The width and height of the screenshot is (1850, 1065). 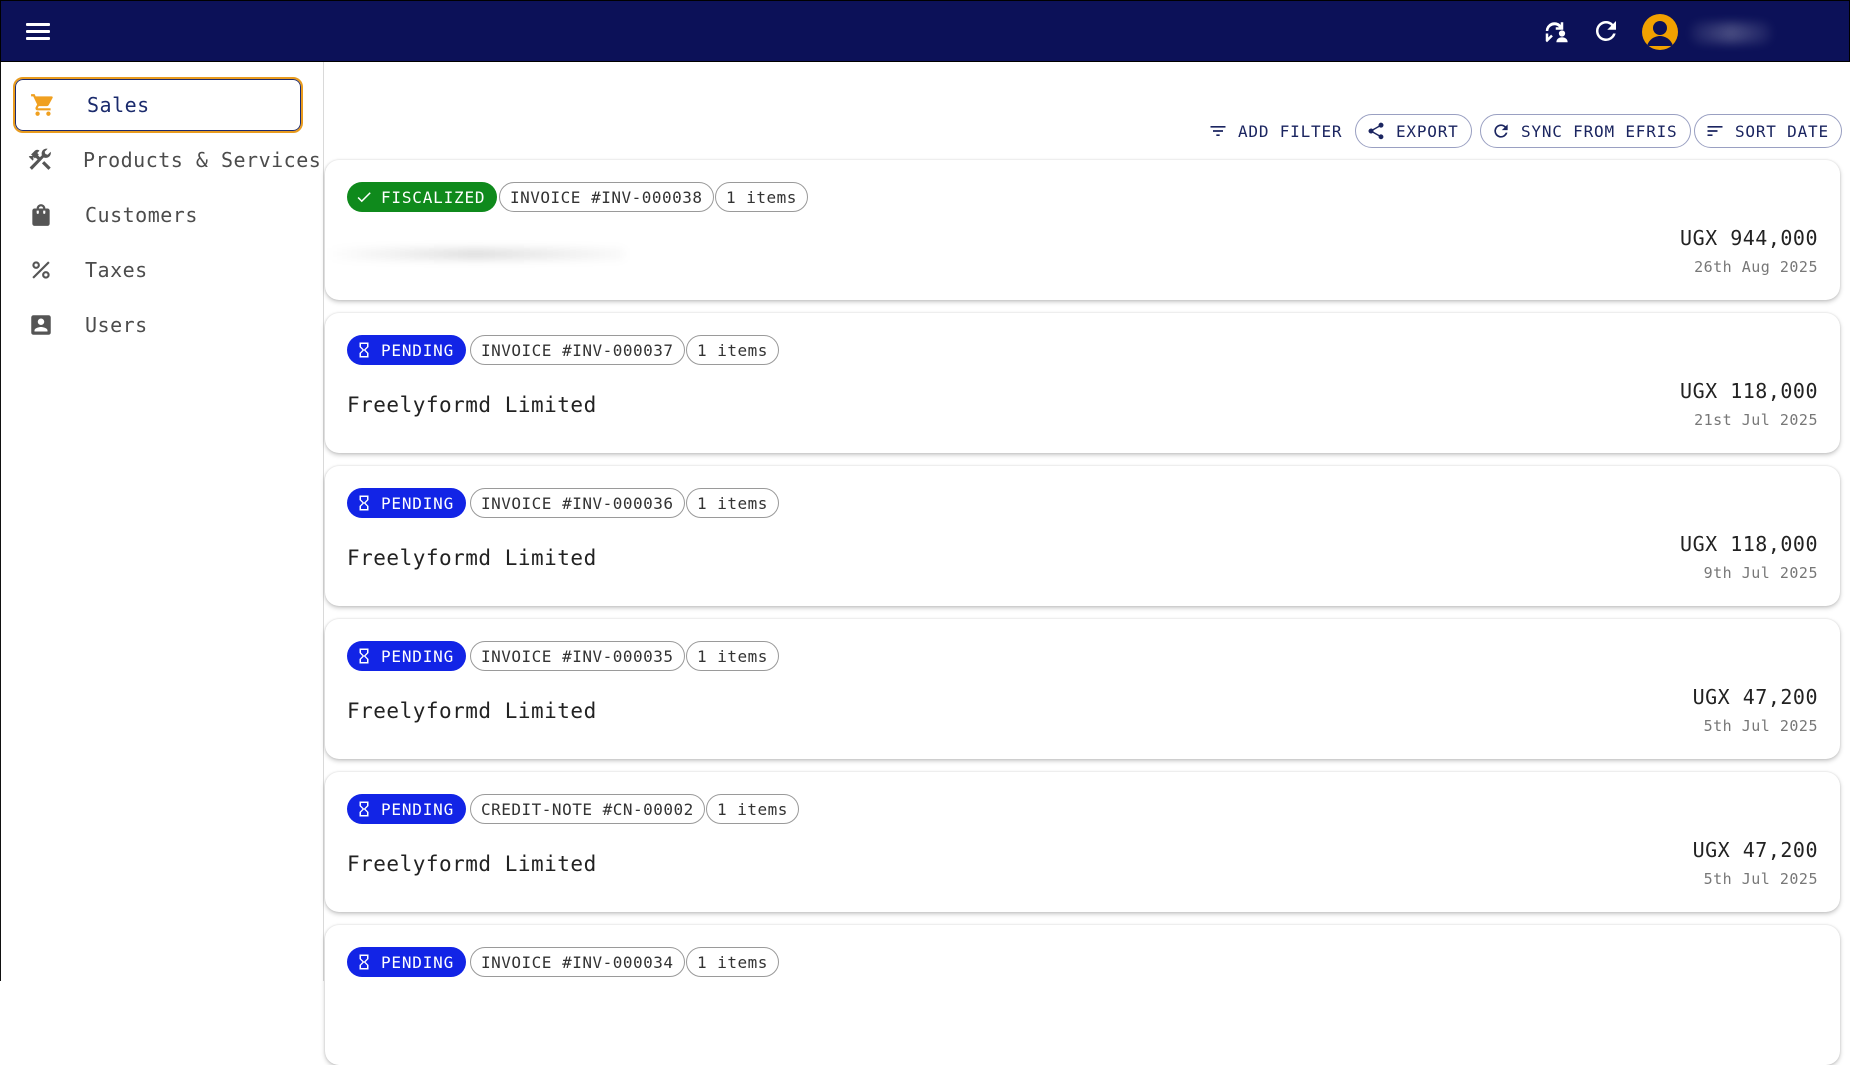 I want to click on account-box-icon, so click(x=41, y=325).